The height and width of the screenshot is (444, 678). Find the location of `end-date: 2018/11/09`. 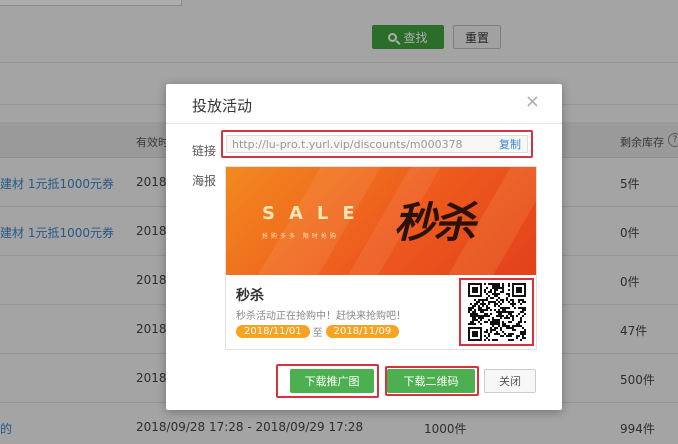

end-date: 2018/11/09 is located at coordinates (362, 331).